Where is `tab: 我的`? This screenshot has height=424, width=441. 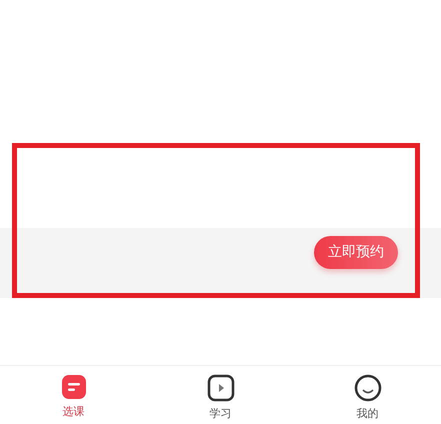
tab: 我的 is located at coordinates (367, 395).